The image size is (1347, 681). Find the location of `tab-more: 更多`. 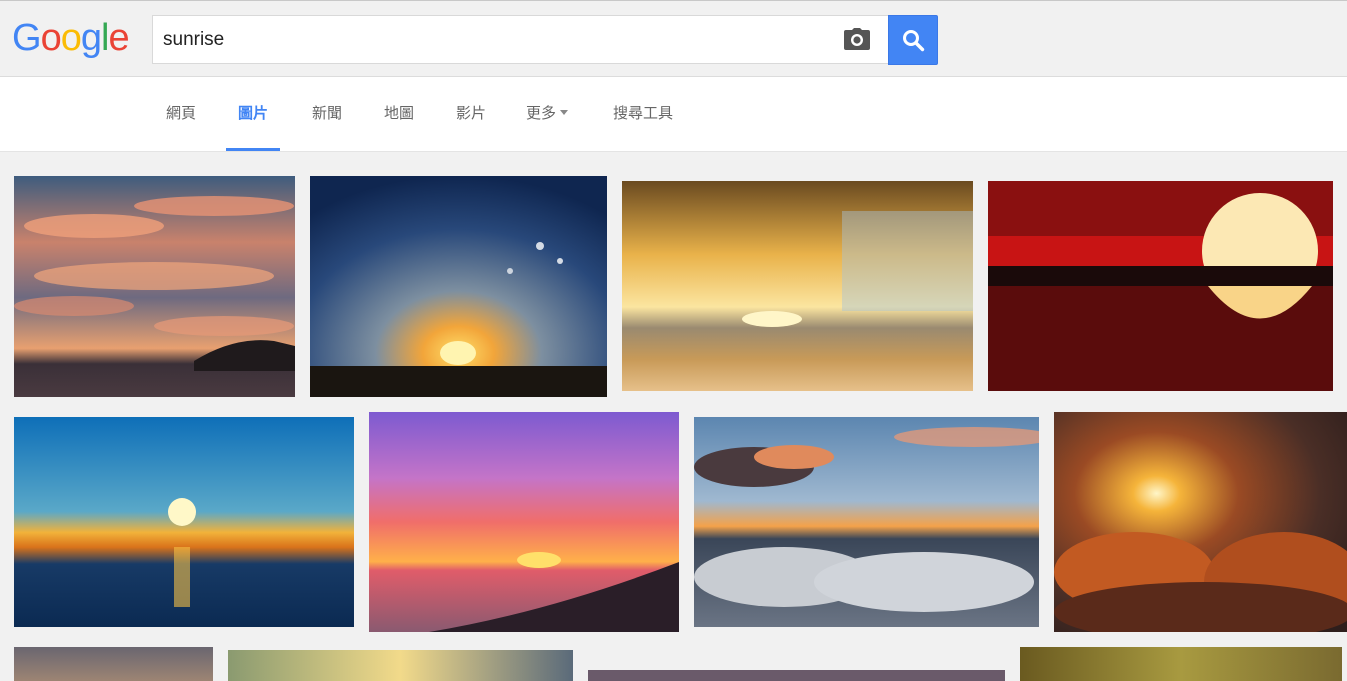

tab-more: 更多 is located at coordinates (550, 114).